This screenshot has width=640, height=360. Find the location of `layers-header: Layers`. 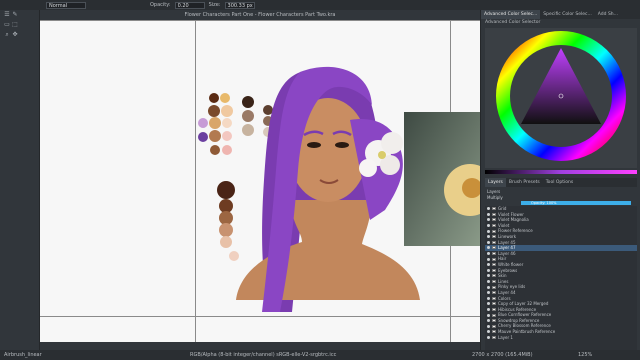

layers-header: Layers is located at coordinates (494, 191).